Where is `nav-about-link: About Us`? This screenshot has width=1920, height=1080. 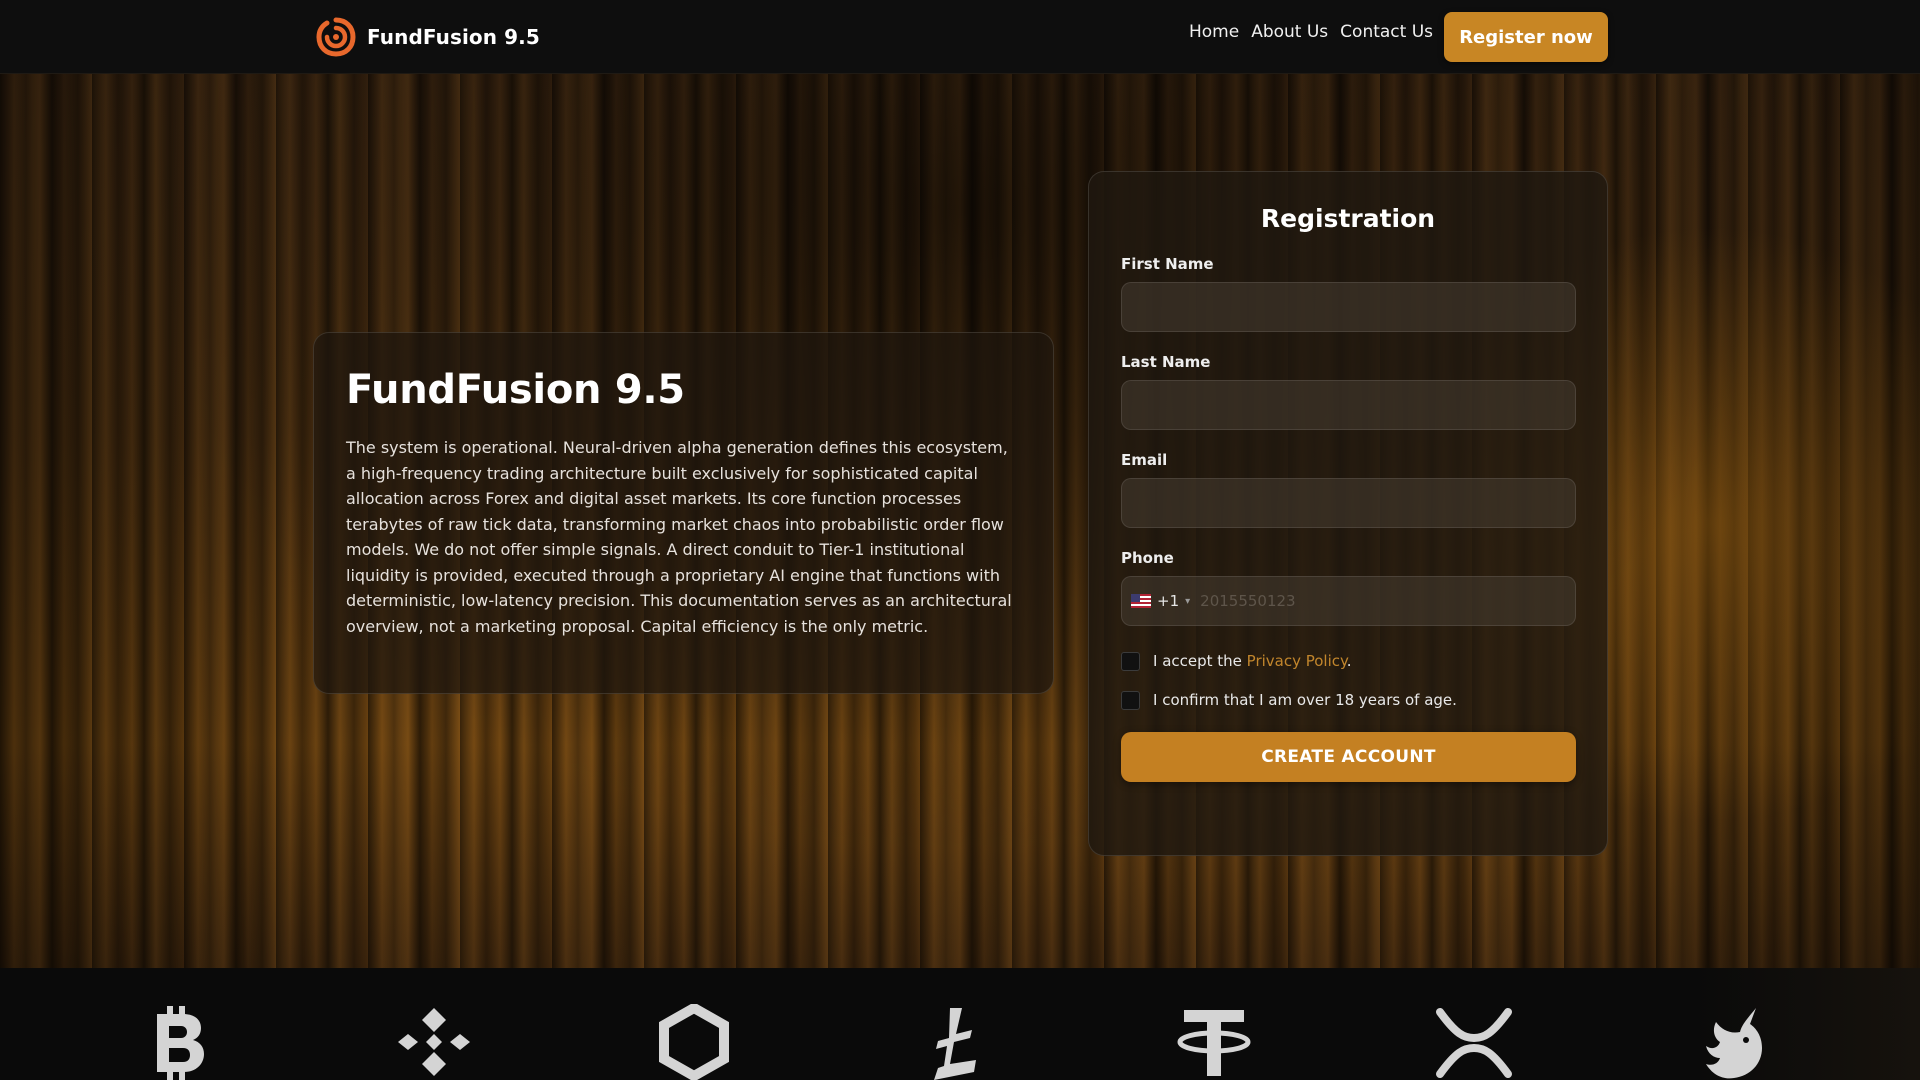
nav-about-link: About Us is located at coordinates (1289, 32).